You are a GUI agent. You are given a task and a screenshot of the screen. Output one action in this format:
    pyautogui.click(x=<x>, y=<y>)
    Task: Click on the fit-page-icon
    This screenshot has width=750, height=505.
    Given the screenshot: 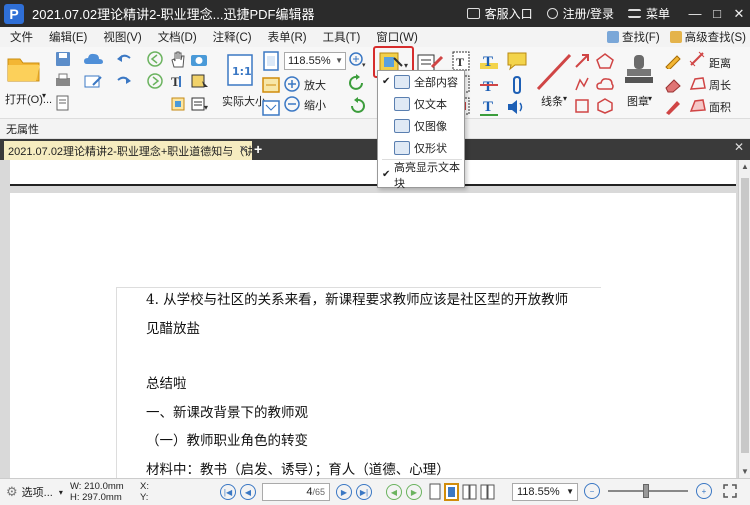 What is the action you would take?
    pyautogui.click(x=271, y=61)
    